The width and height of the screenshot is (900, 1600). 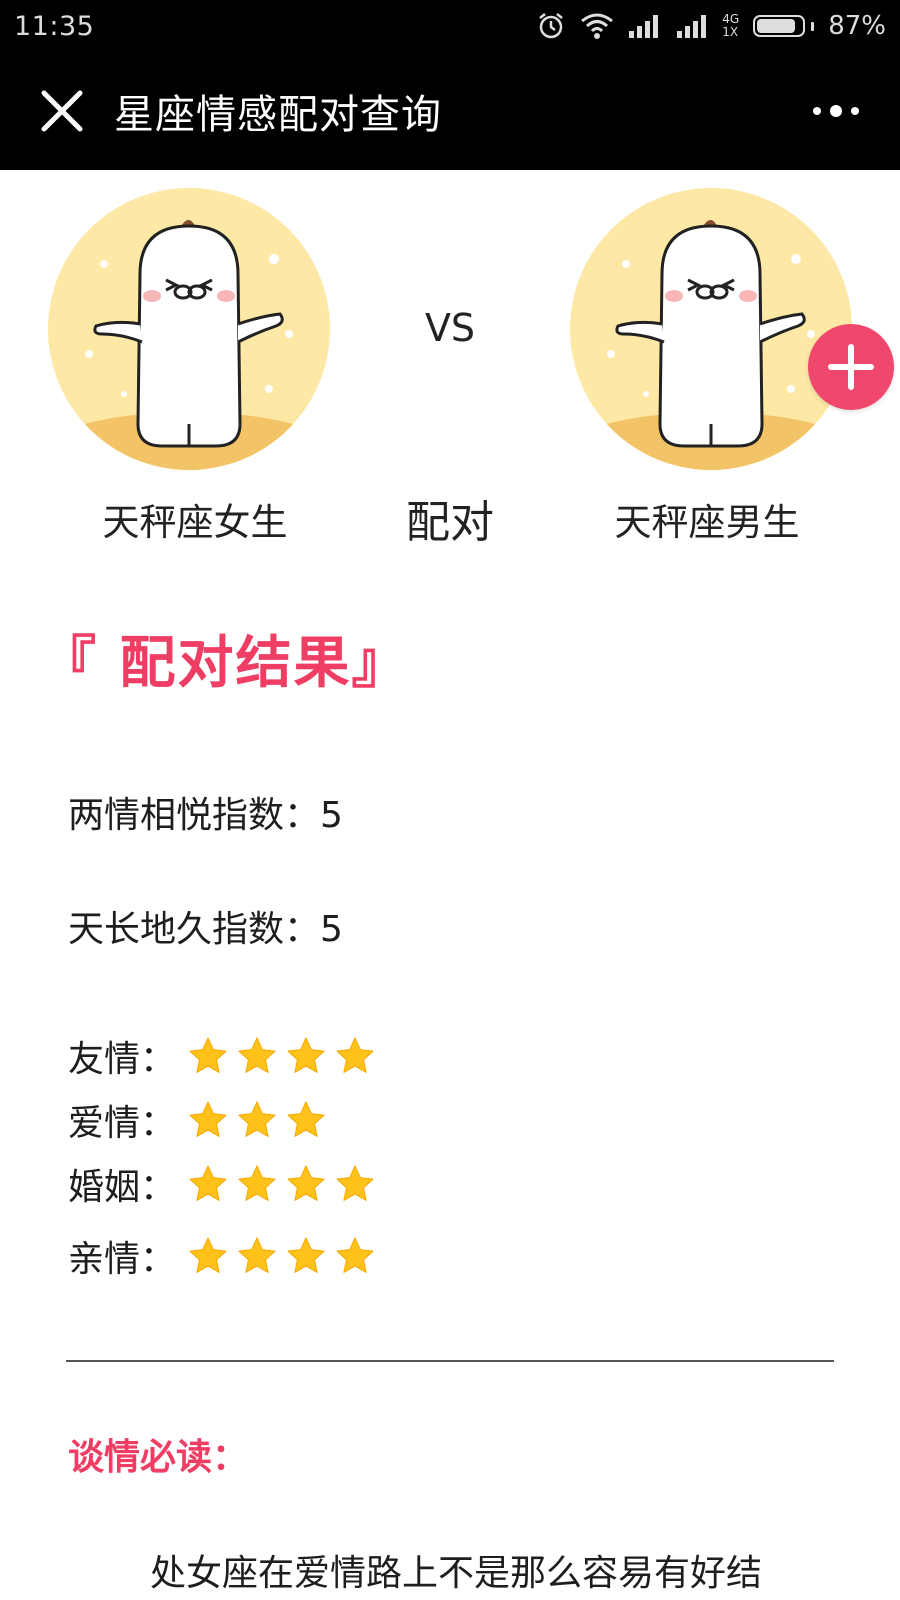 I want to click on rating-row-friendship: 友情：, so click(x=221, y=1056).